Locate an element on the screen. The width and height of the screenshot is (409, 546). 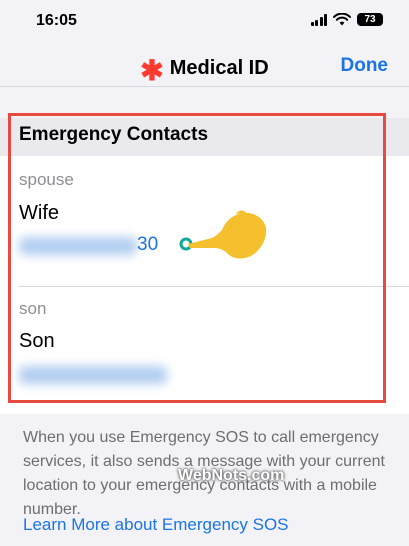
status-time: 16:05 is located at coordinates (56, 20).